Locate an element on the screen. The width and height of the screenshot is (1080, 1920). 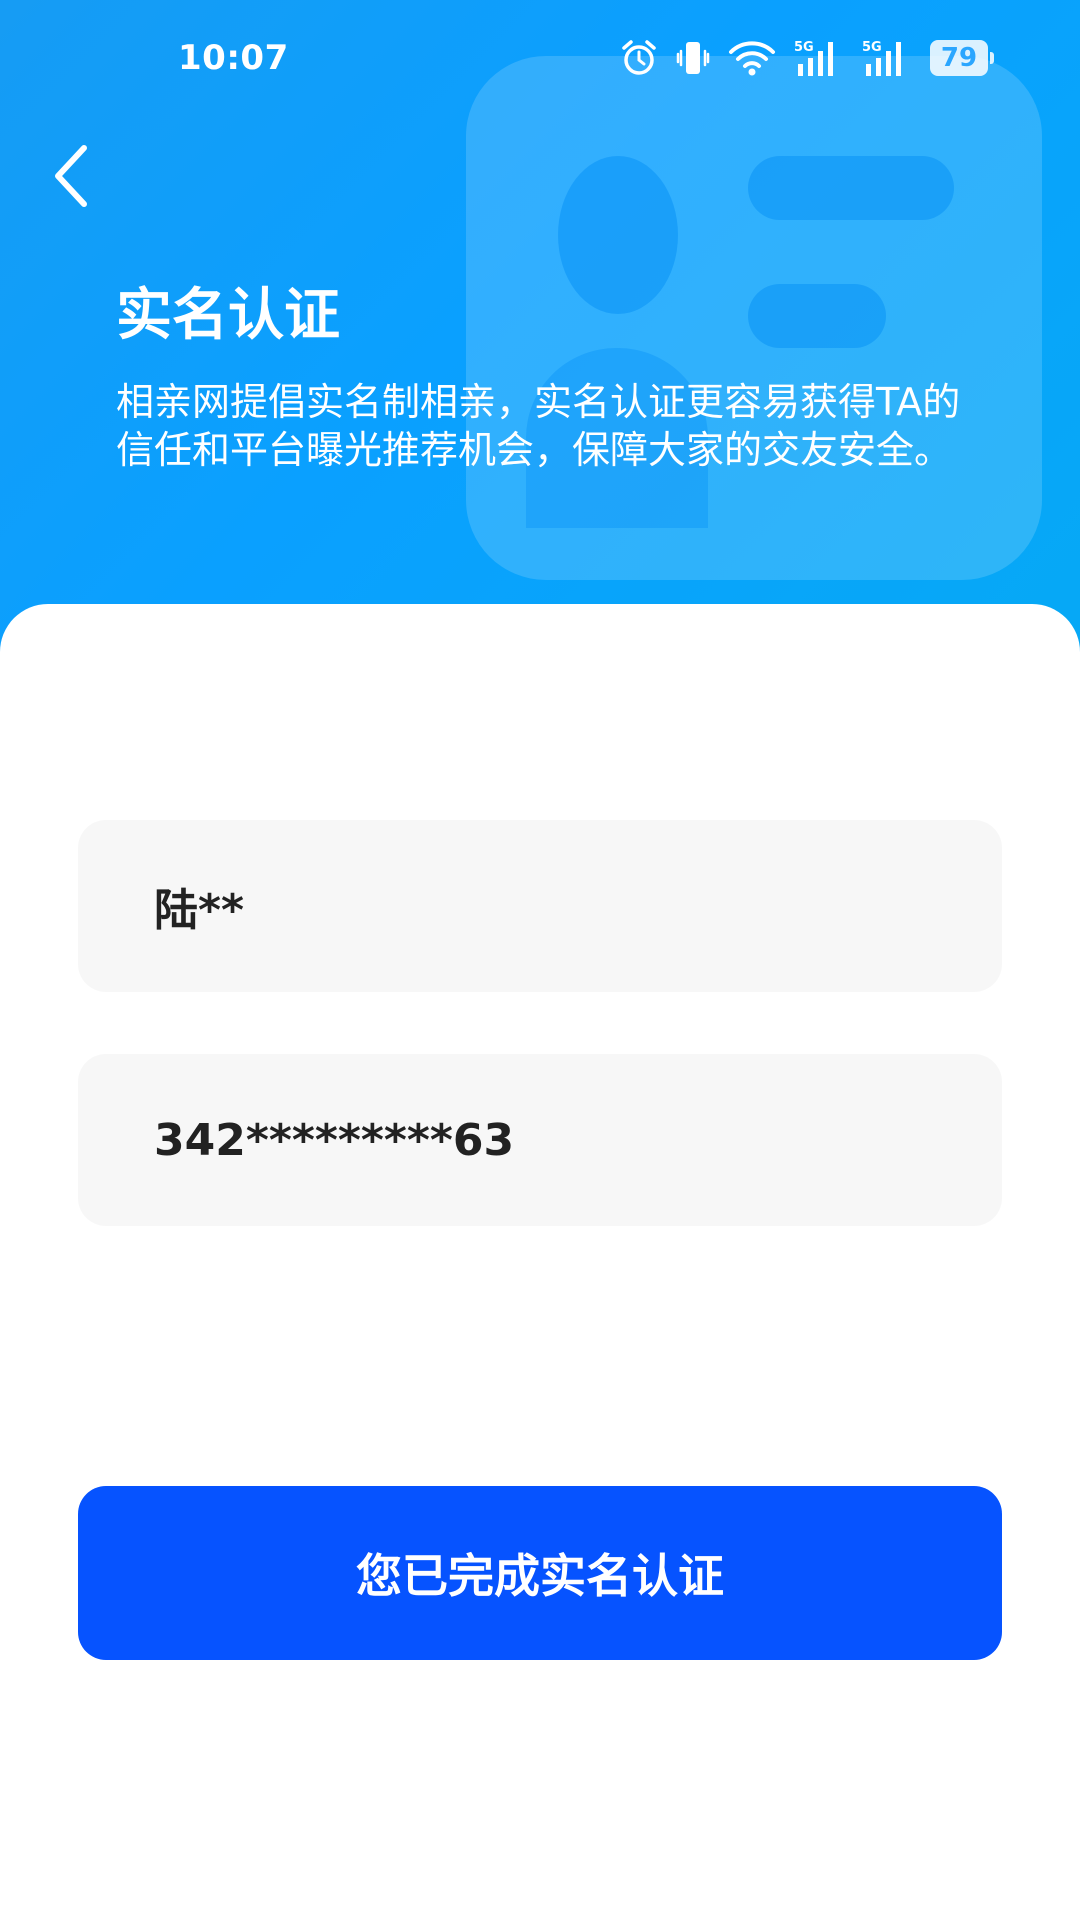
verification-complete-button: 您已完成实名认证 is located at coordinates (540, 1573).